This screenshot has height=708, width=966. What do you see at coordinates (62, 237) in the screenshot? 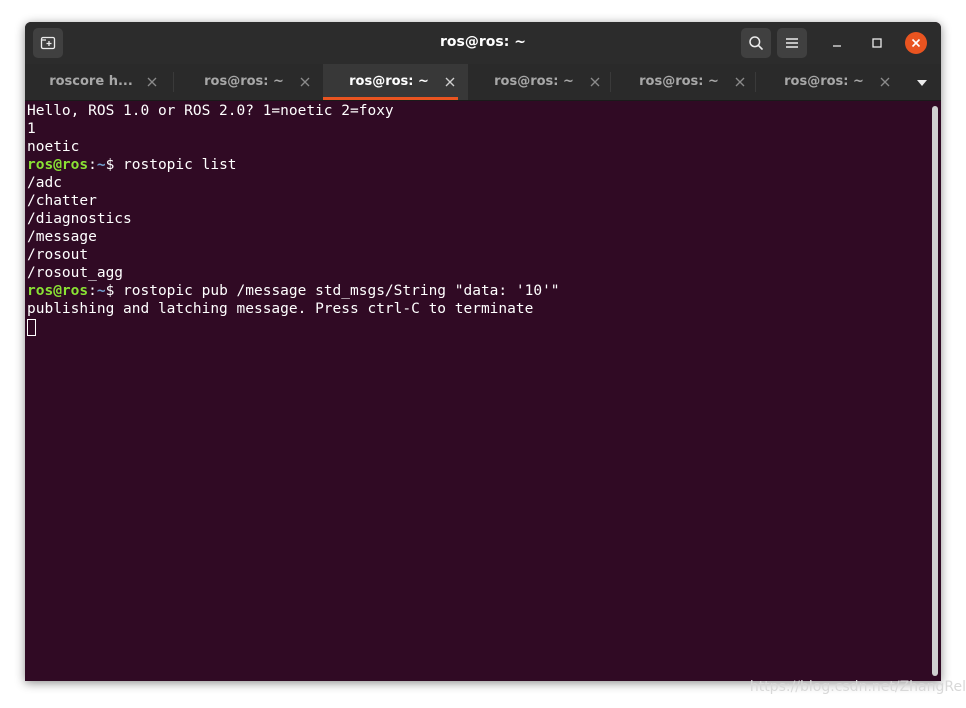
I see `terminal-line: /message` at bounding box center [62, 237].